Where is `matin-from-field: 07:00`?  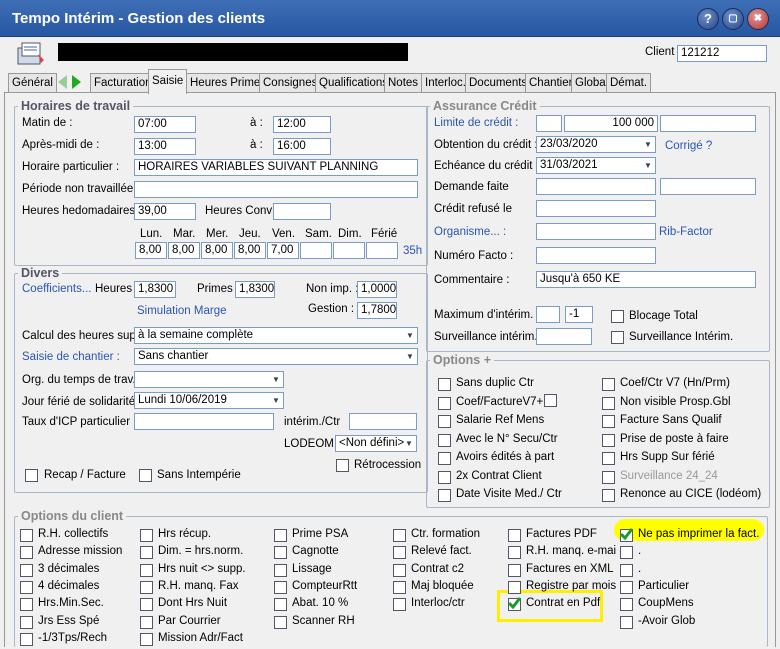 matin-from-field: 07:00 is located at coordinates (165, 124).